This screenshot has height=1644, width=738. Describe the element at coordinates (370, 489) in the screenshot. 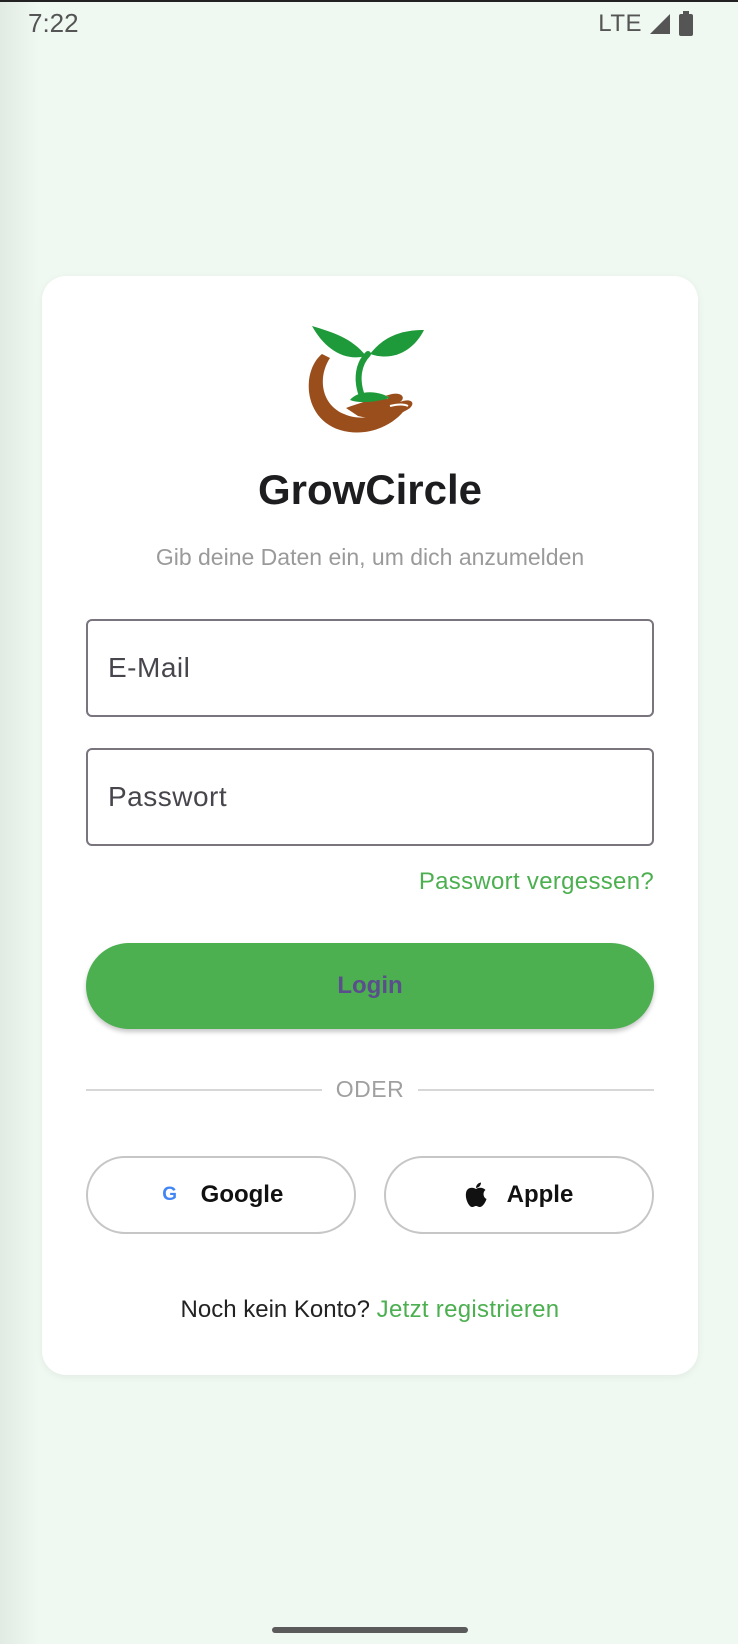

I see `app-title: GrowCircle` at that location.